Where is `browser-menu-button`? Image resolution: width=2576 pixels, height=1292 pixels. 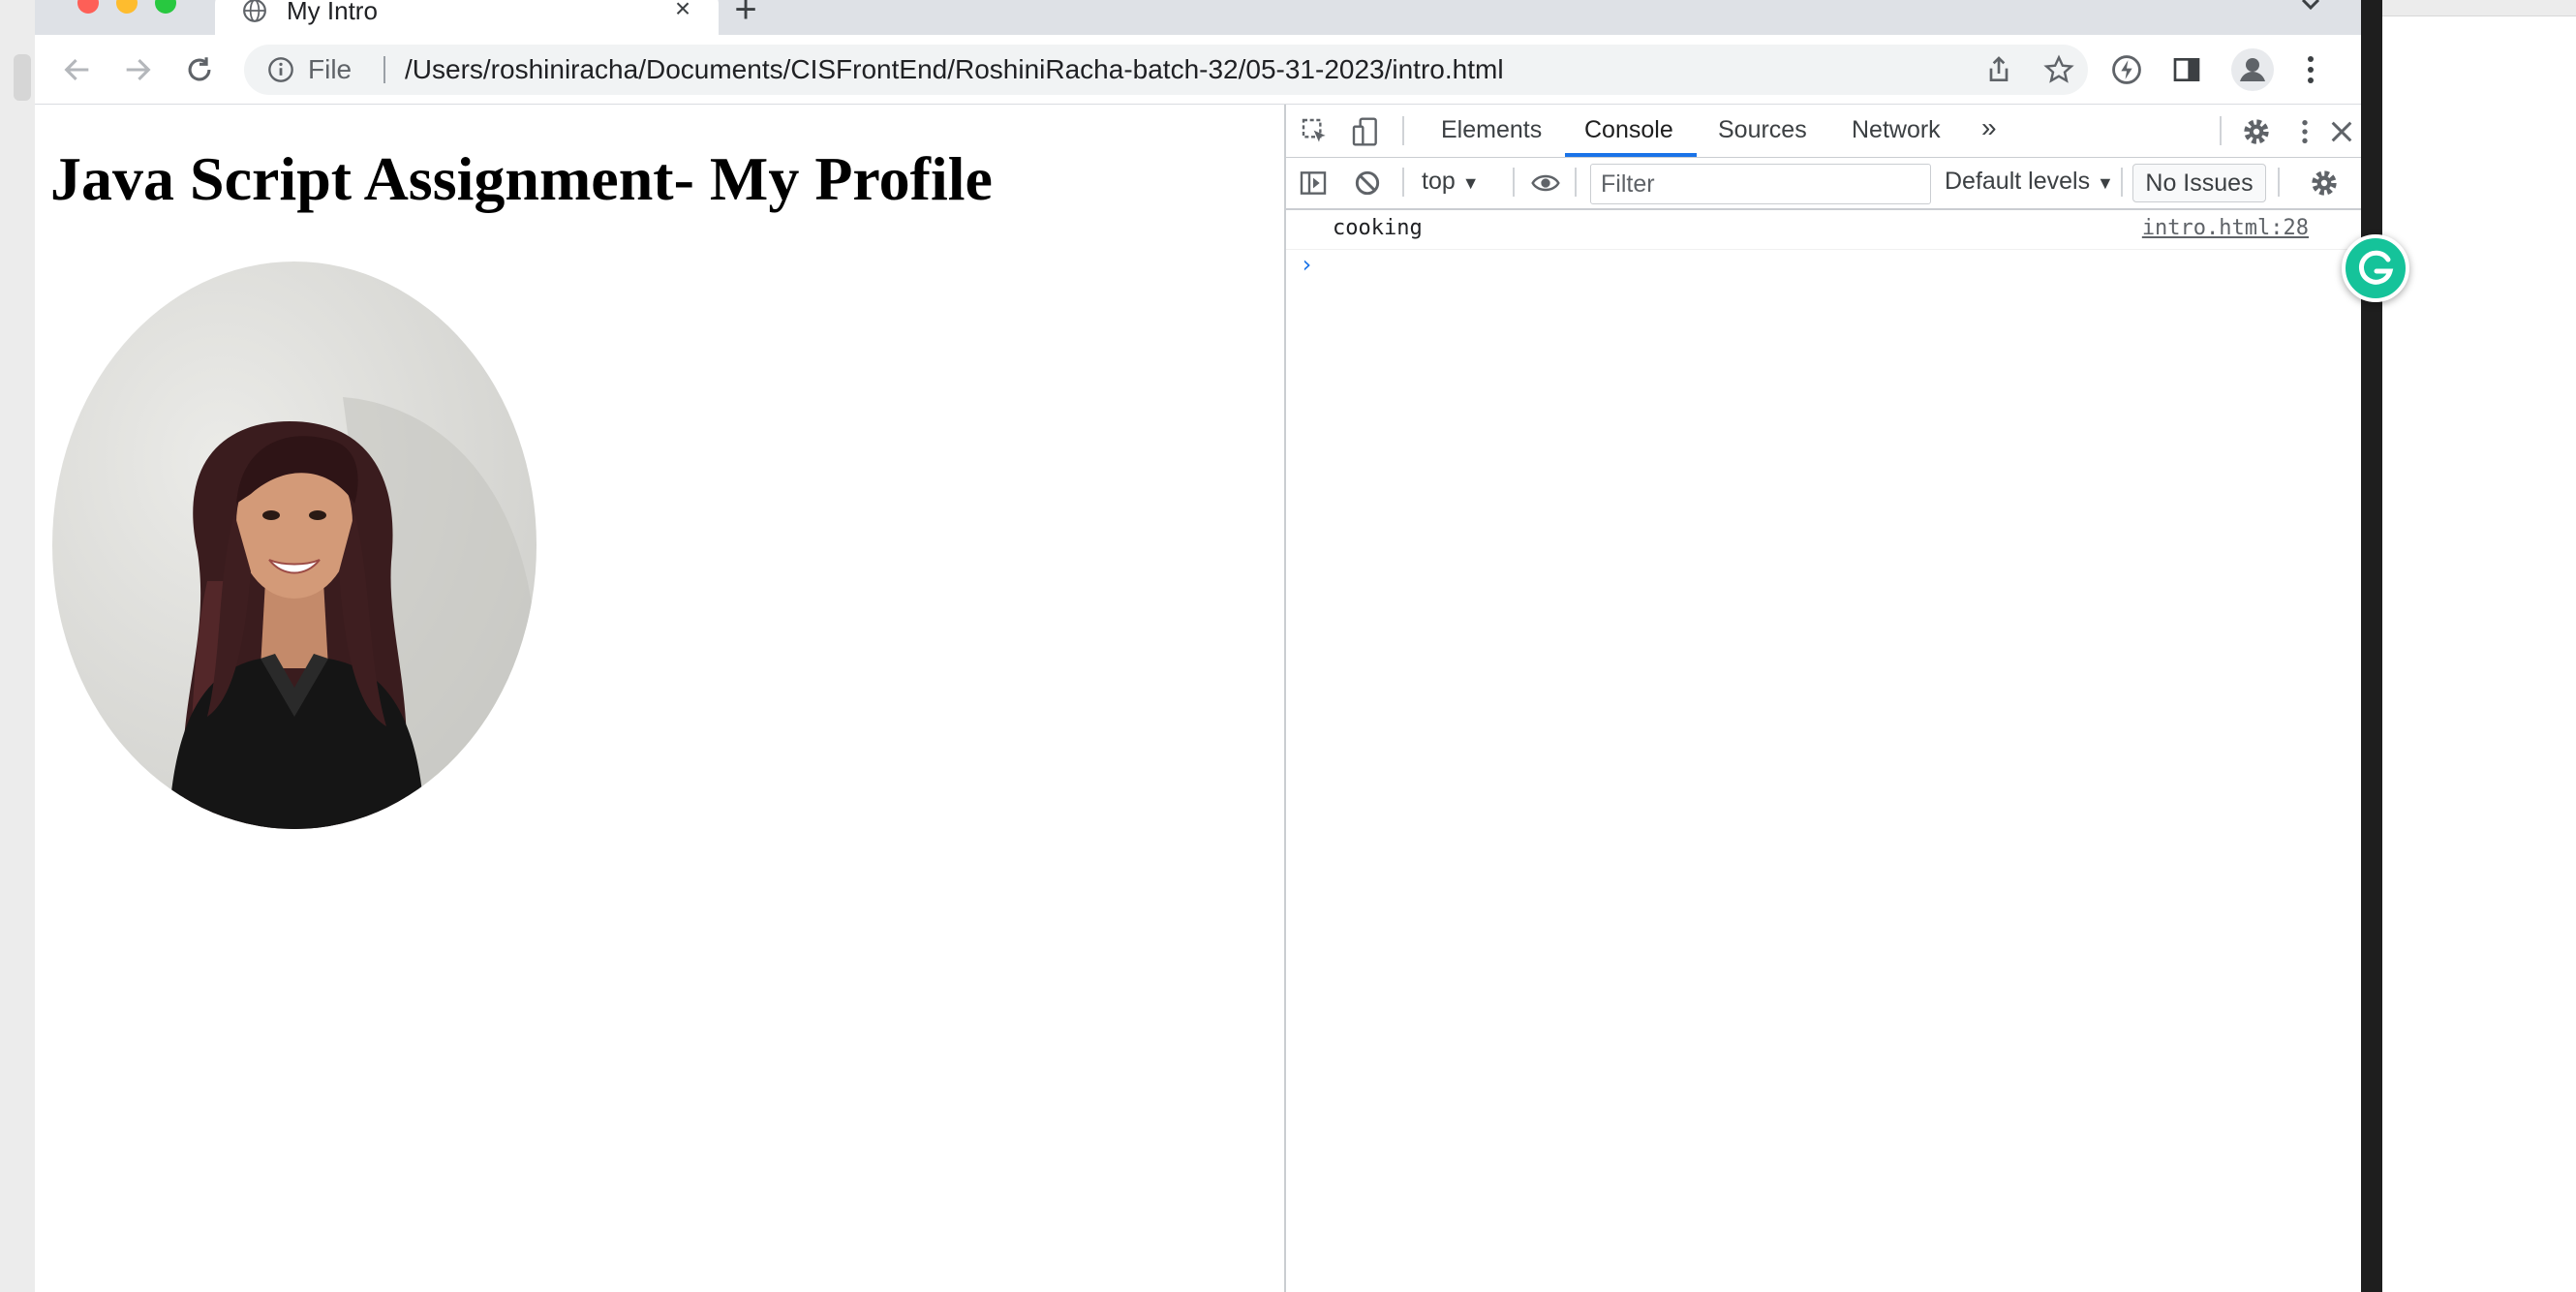 browser-menu-button is located at coordinates (2310, 69).